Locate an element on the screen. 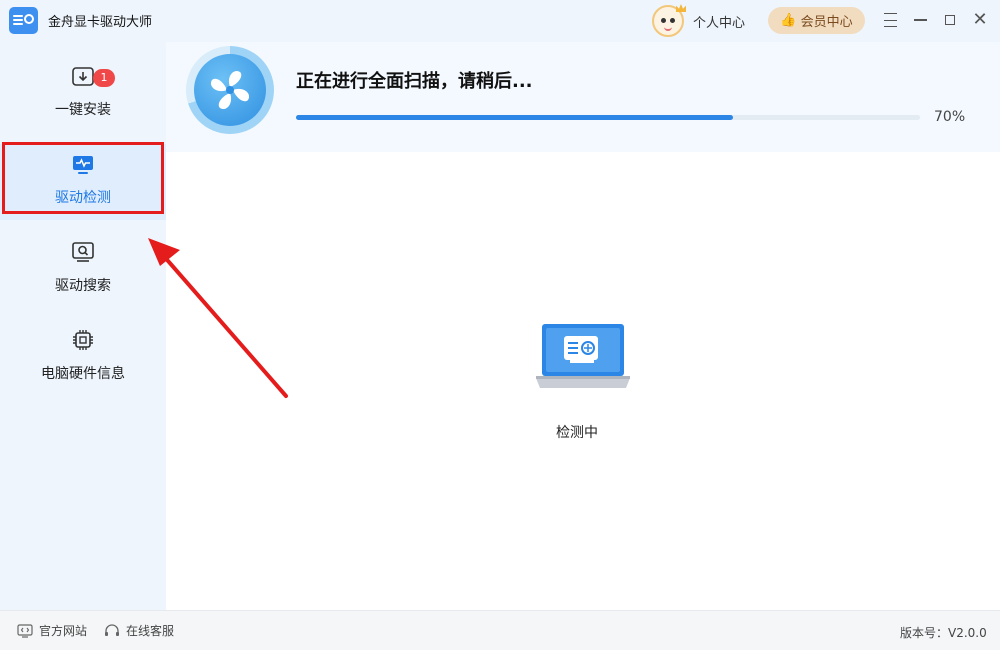 The height and width of the screenshot is (650, 1000). maximize-icon is located at coordinates (950, 20).